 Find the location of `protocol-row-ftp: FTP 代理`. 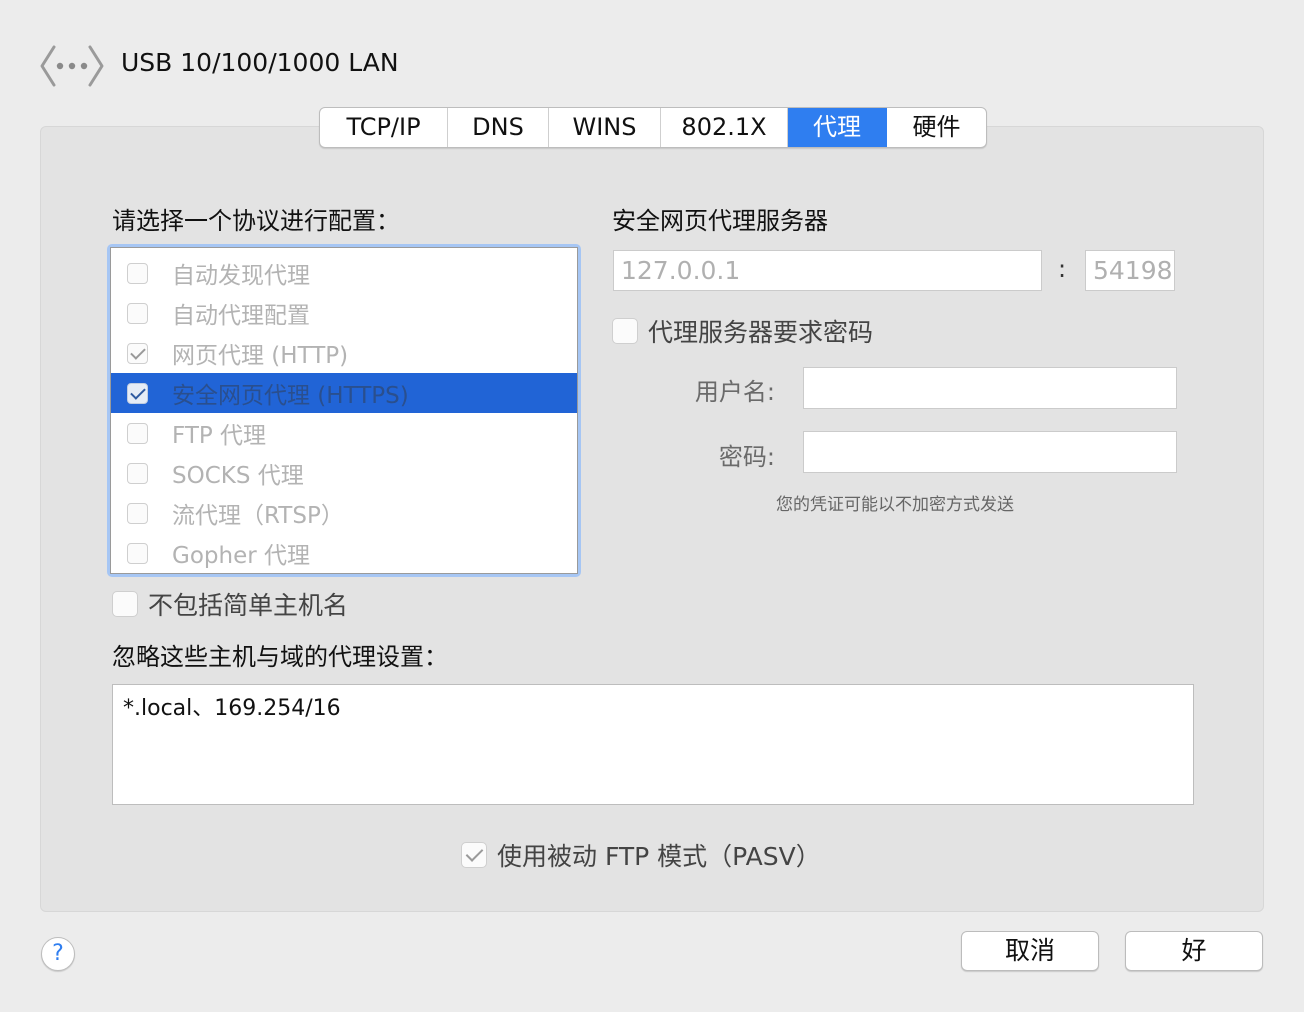

protocol-row-ftp: FTP 代理 is located at coordinates (344, 433).